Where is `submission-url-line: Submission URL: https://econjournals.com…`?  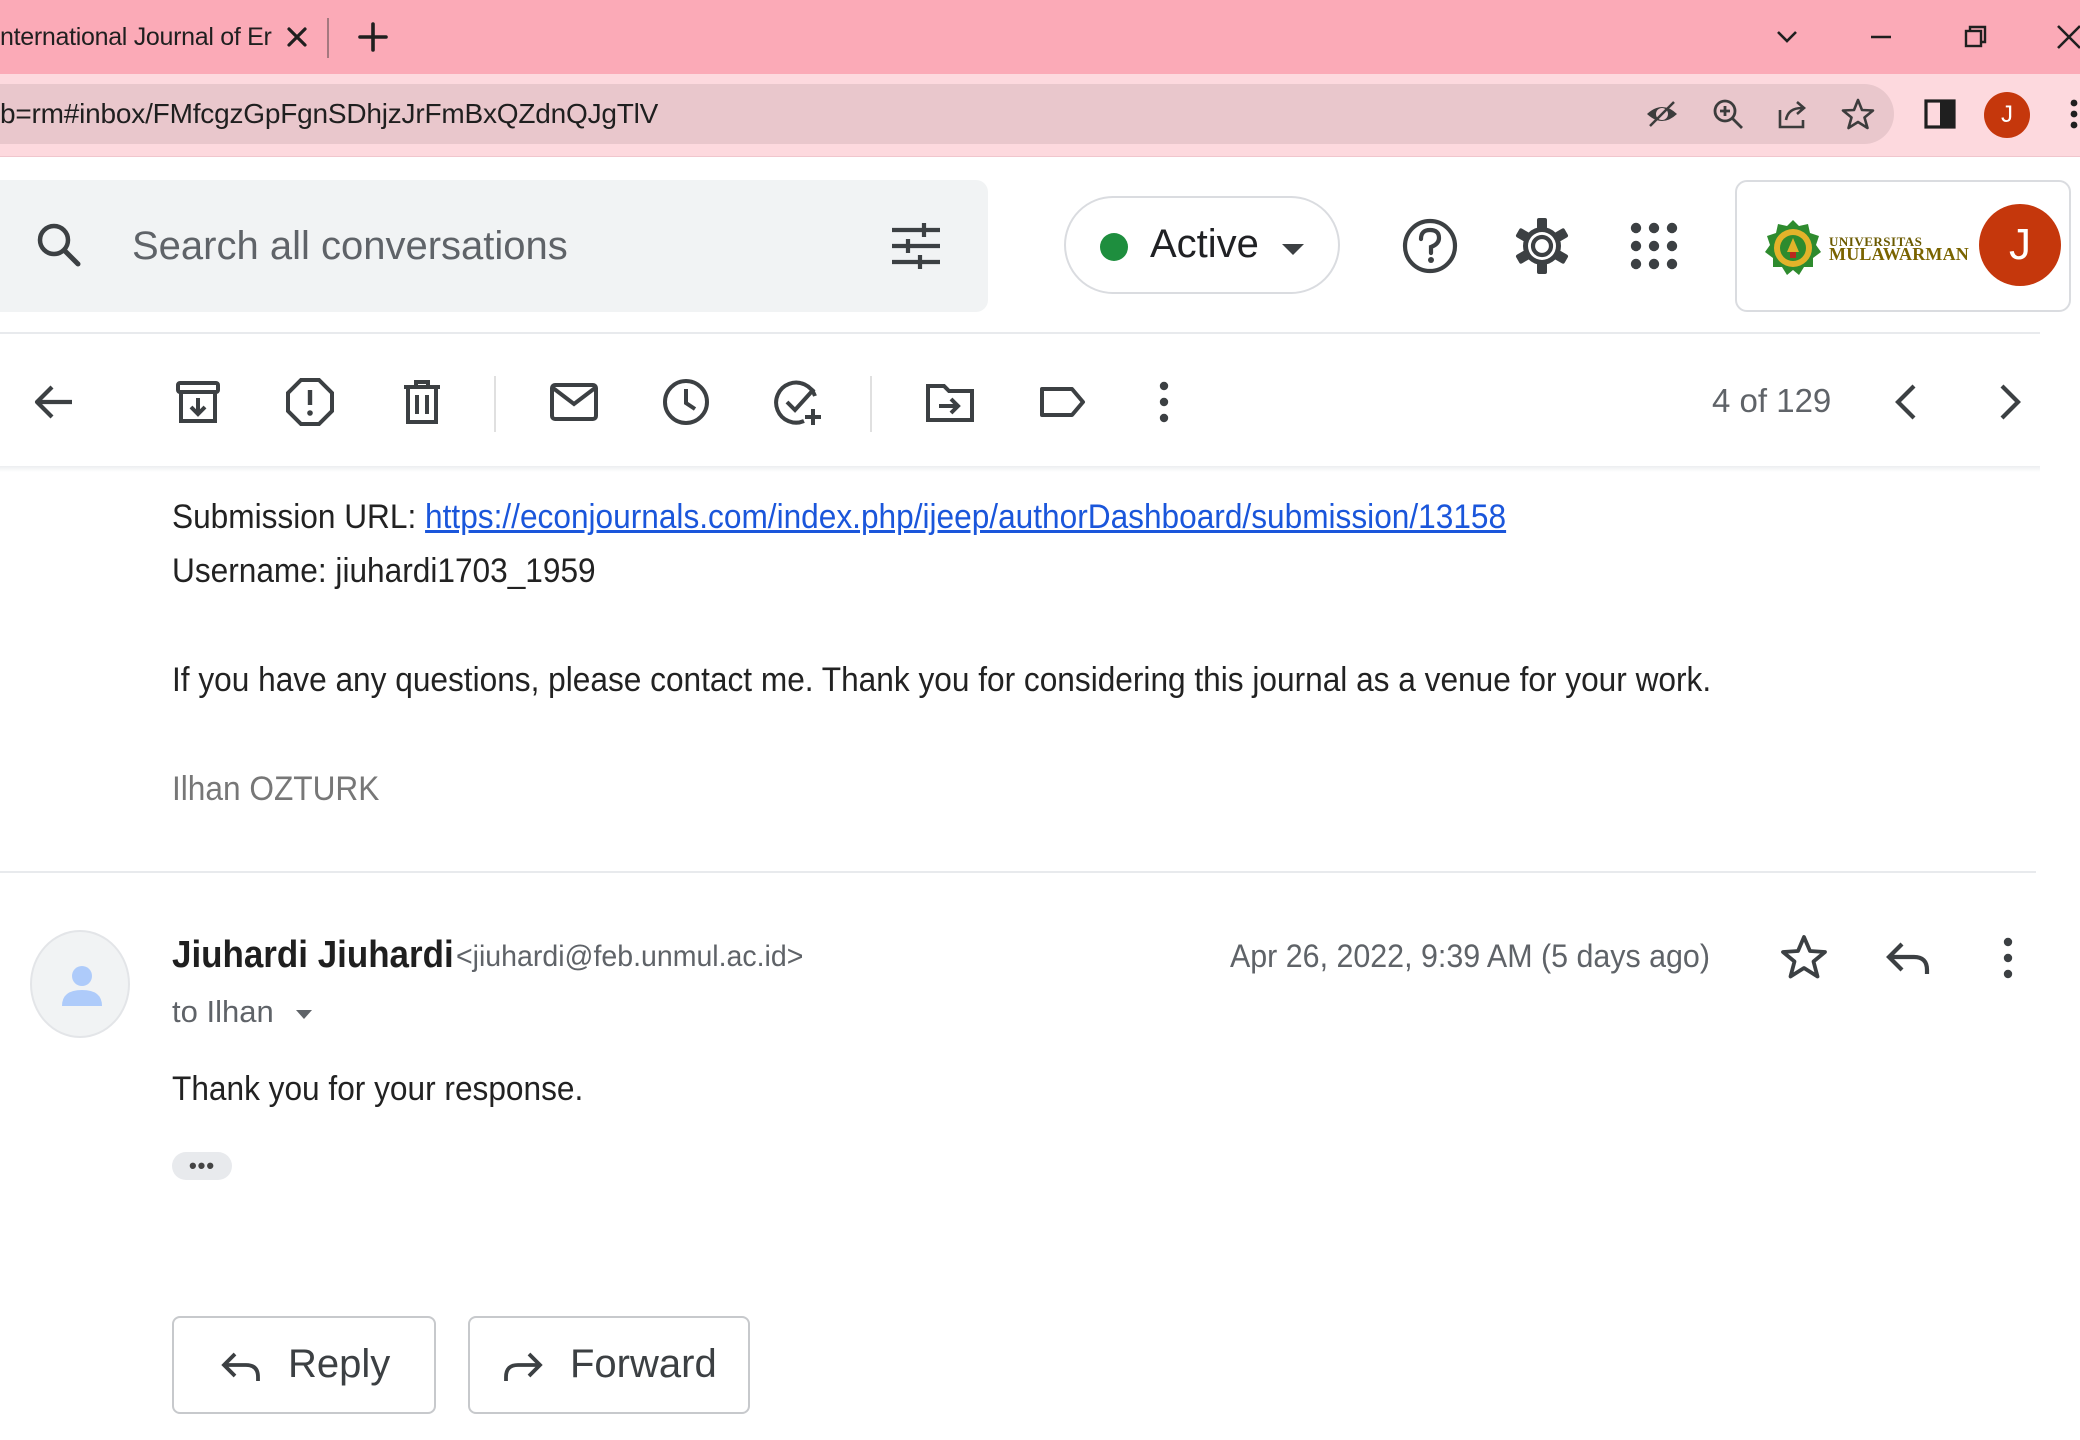
submission-url-line: Submission URL: https://econjournals.com… is located at coordinates (839, 517).